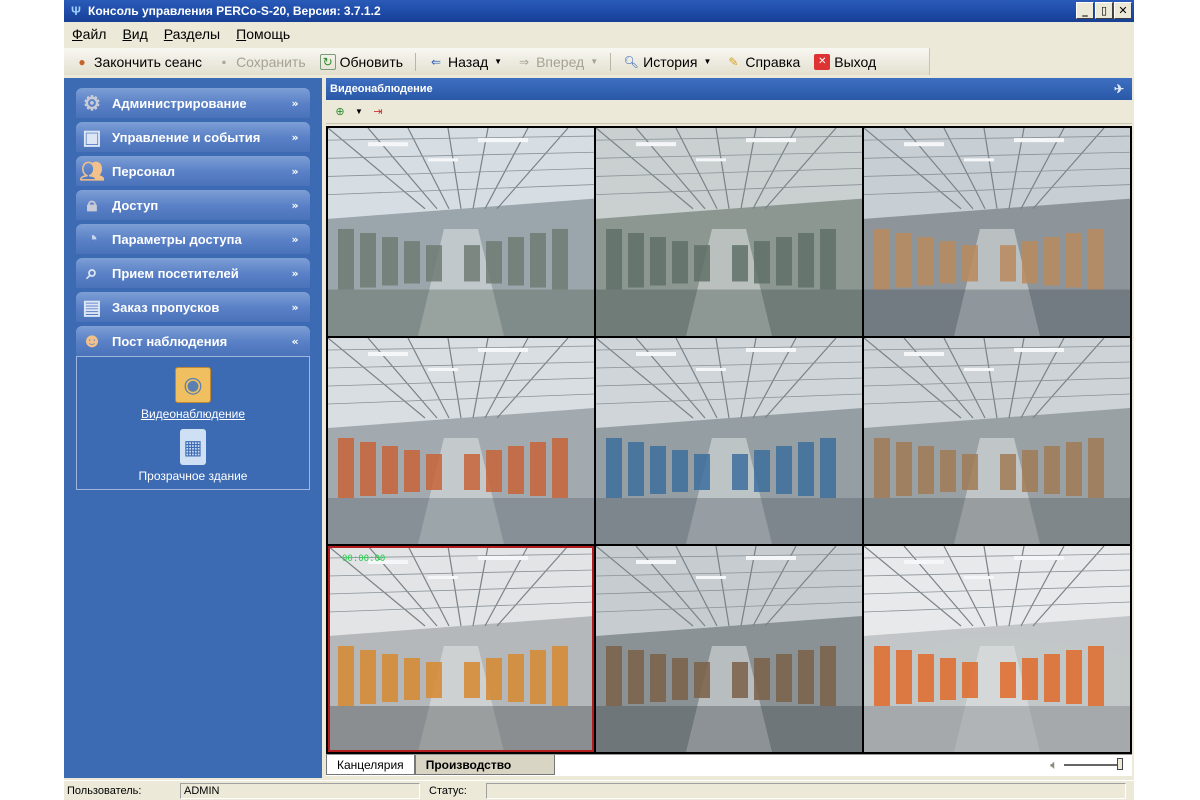 The height and width of the screenshot is (800, 1200). What do you see at coordinates (295, 341) in the screenshot?
I see `chevron-double-up-icon: «` at bounding box center [295, 341].